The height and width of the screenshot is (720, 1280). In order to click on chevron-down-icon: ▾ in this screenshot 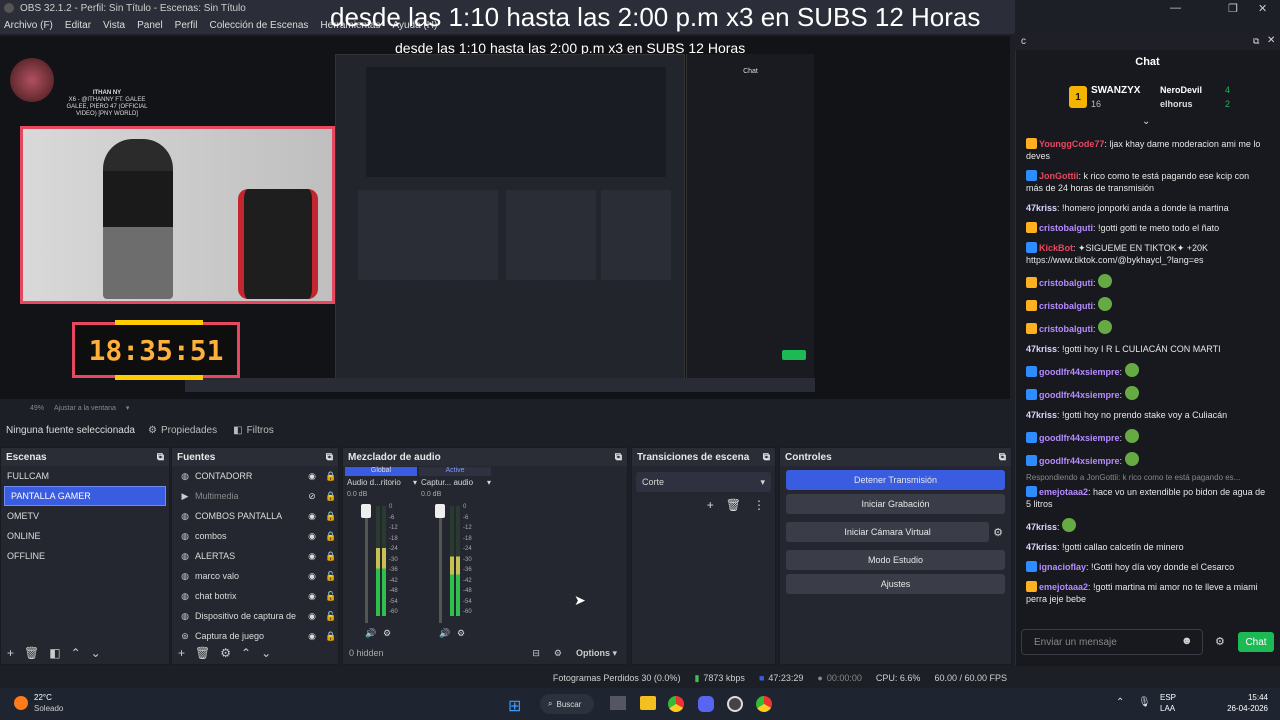, I will do `click(128, 408)`.